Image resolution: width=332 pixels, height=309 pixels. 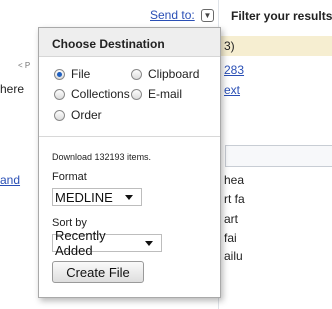 What do you see at coordinates (59, 74) in the screenshot?
I see `radio-file` at bounding box center [59, 74].